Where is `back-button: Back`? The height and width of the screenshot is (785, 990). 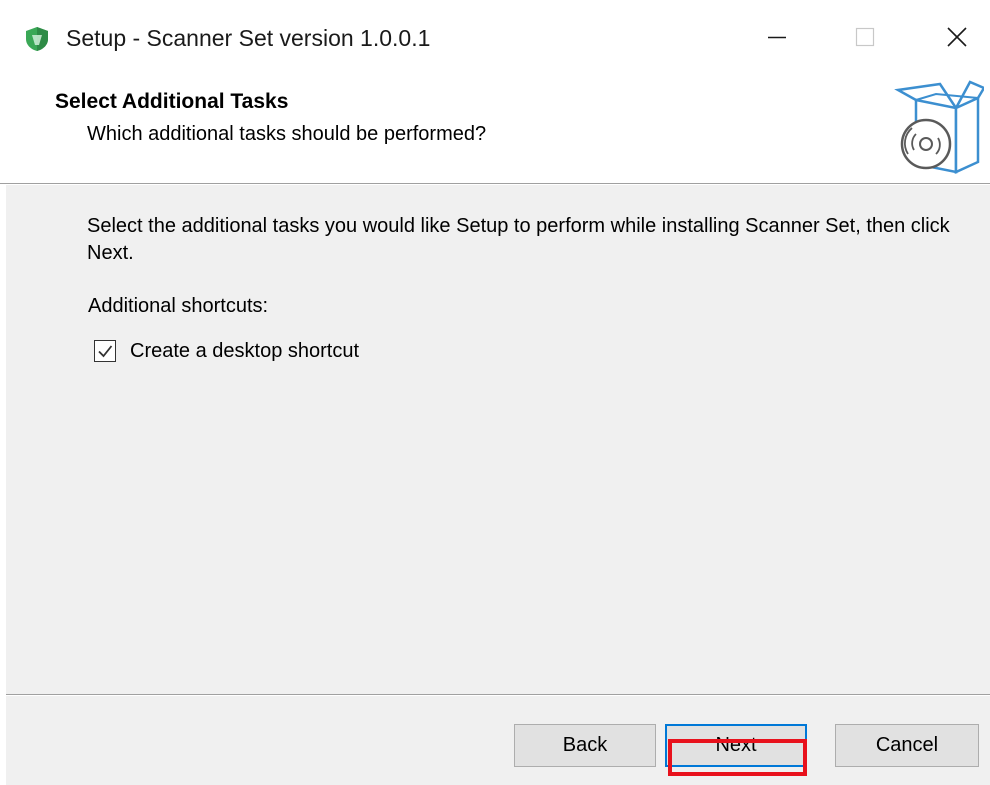
back-button: Back is located at coordinates (585, 745).